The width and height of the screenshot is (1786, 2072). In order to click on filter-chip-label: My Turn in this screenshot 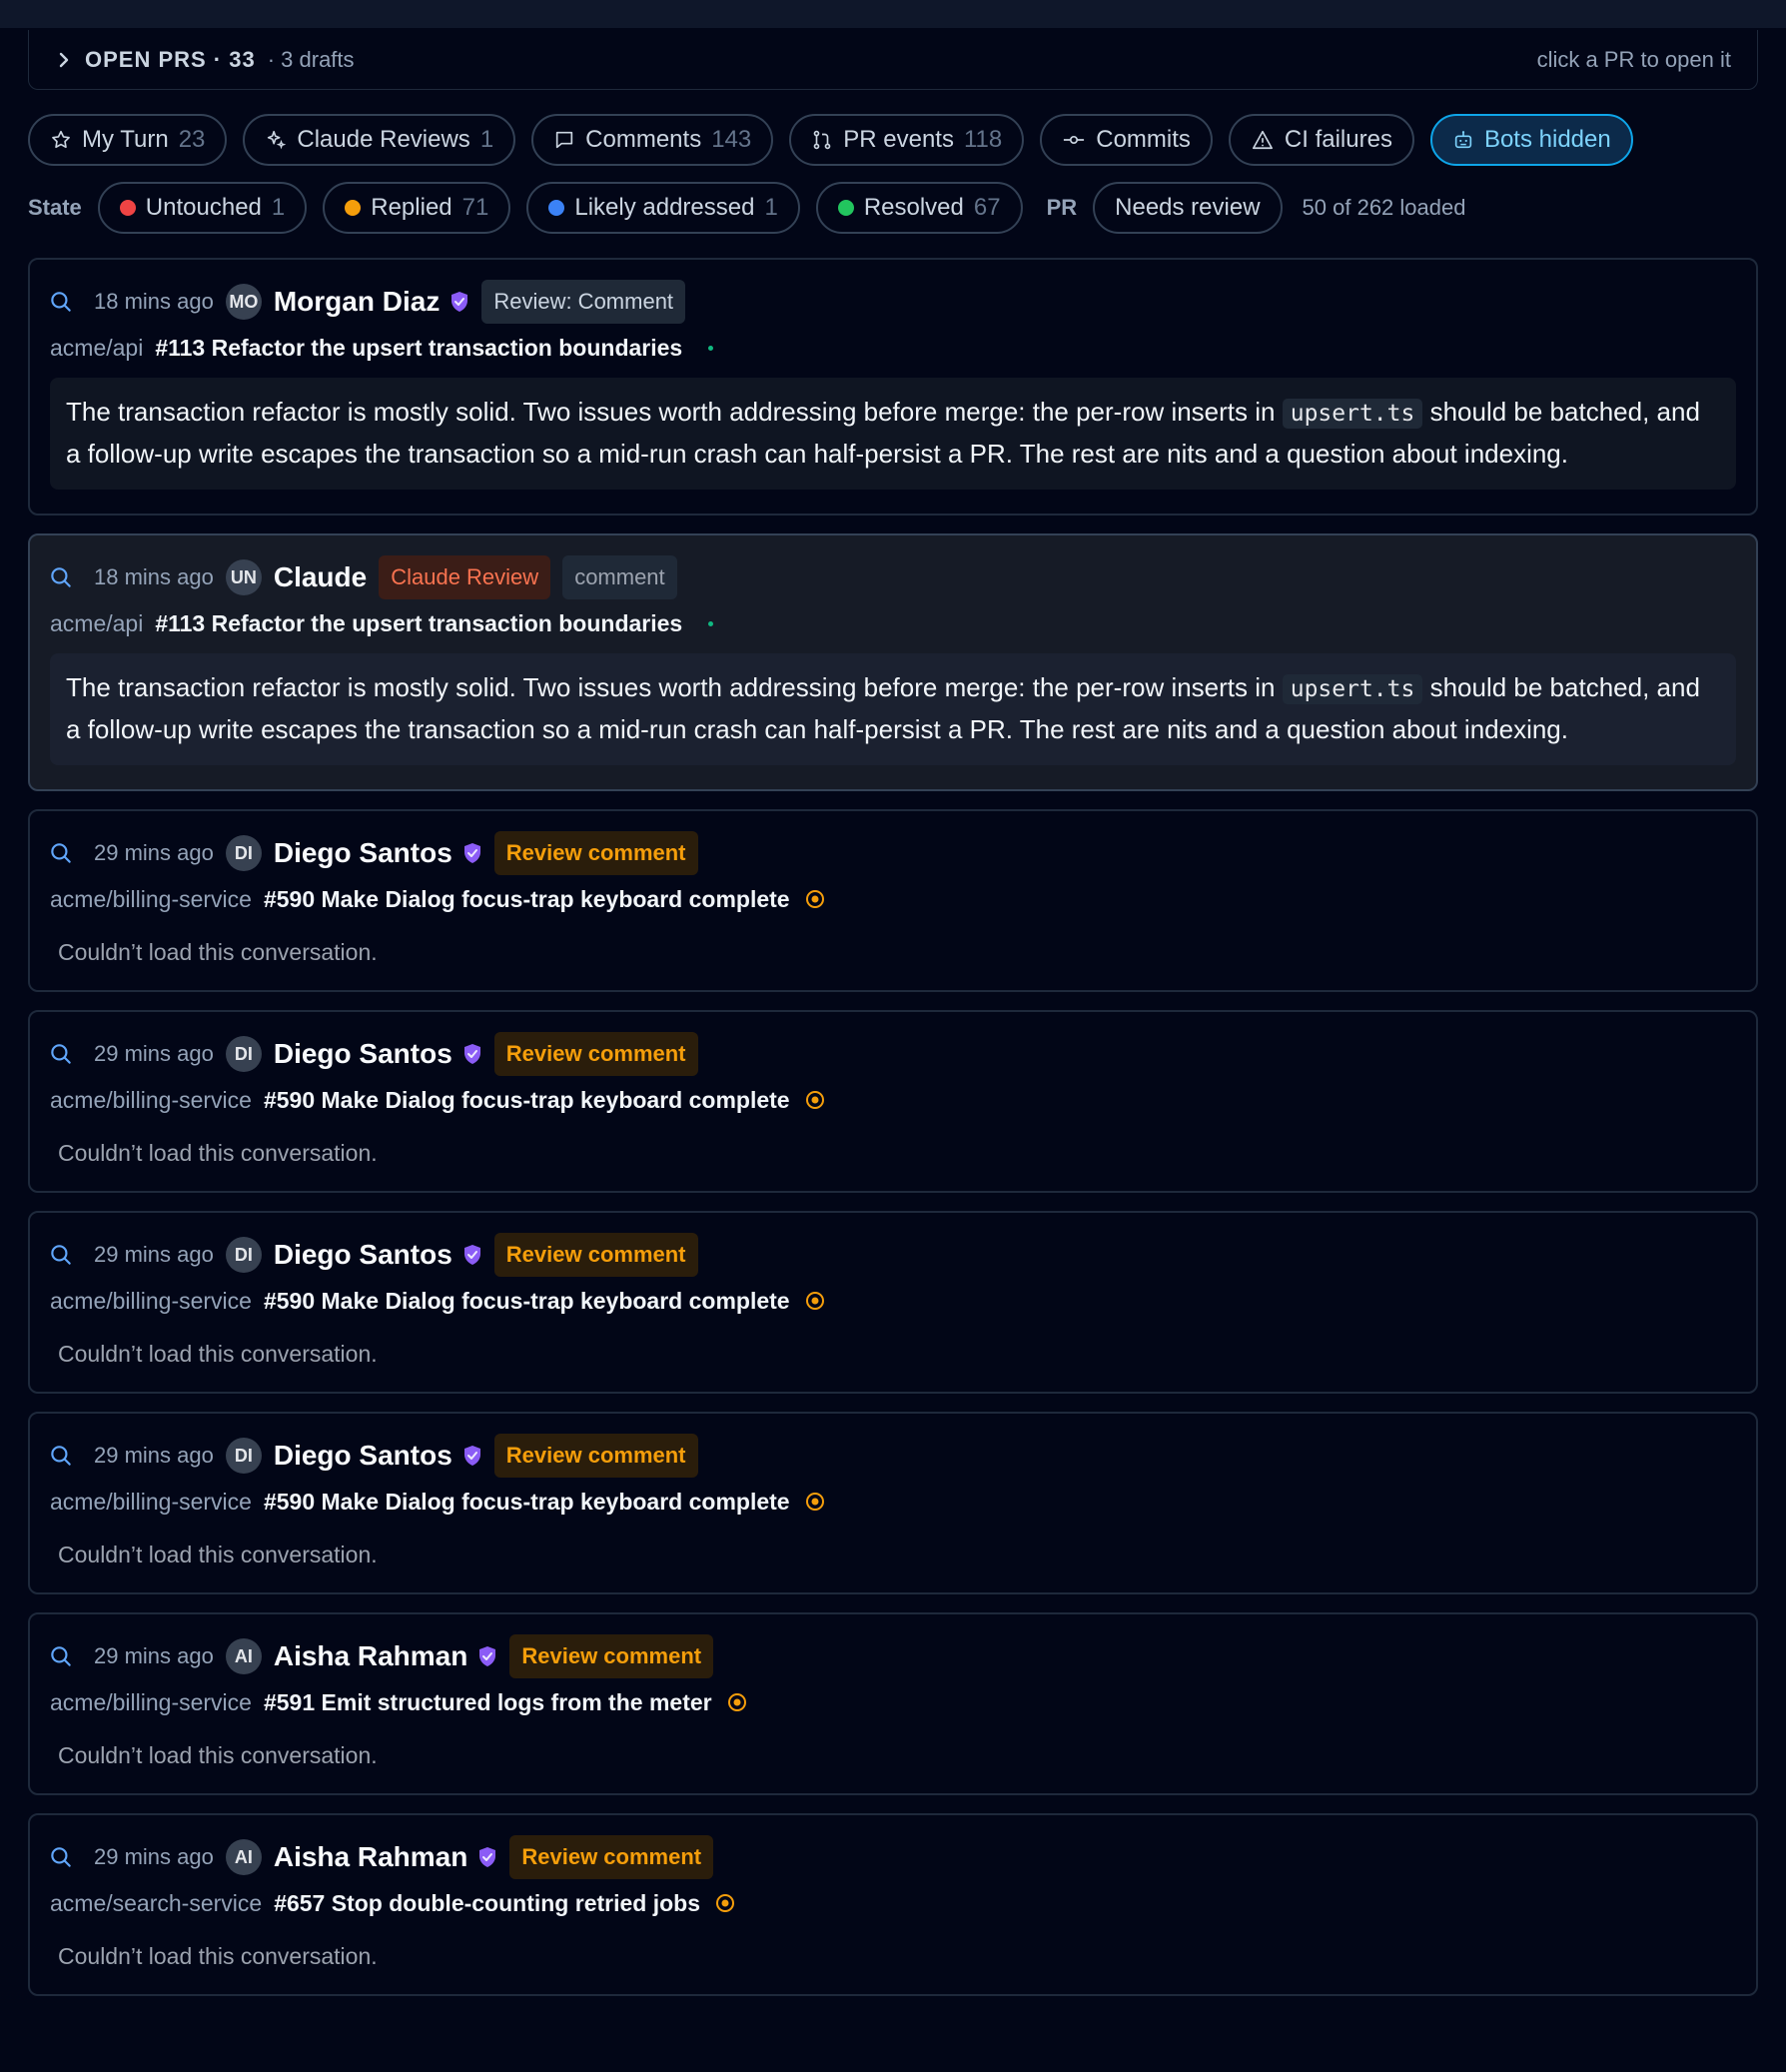, I will do `click(125, 139)`.